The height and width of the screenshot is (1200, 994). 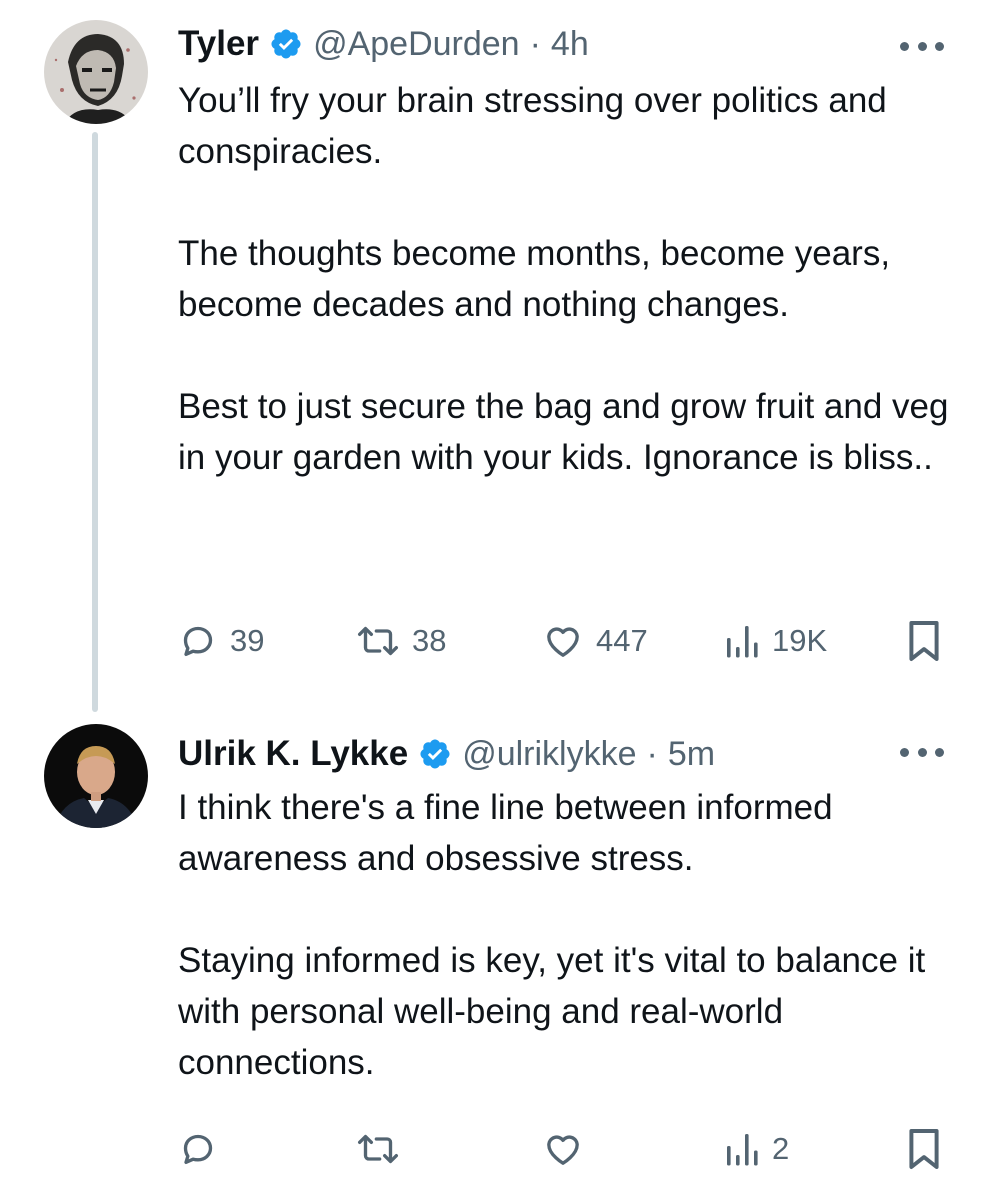 I want to click on retweet-button: 38, so click(x=401, y=641).